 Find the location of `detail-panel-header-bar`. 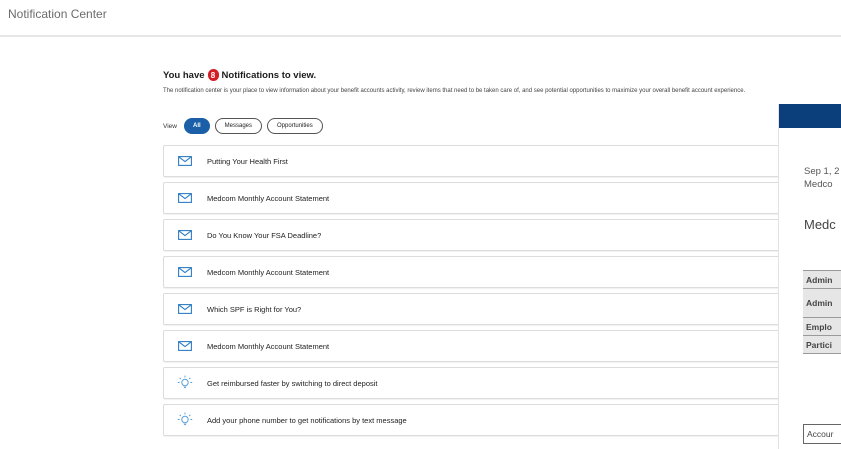

detail-panel-header-bar is located at coordinates (810, 116).